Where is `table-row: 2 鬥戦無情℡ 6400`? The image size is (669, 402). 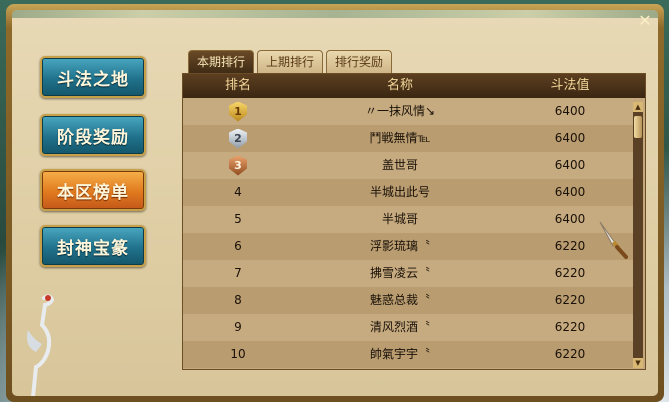
table-row: 2 鬥戦無情℡ 6400 is located at coordinates (408, 138).